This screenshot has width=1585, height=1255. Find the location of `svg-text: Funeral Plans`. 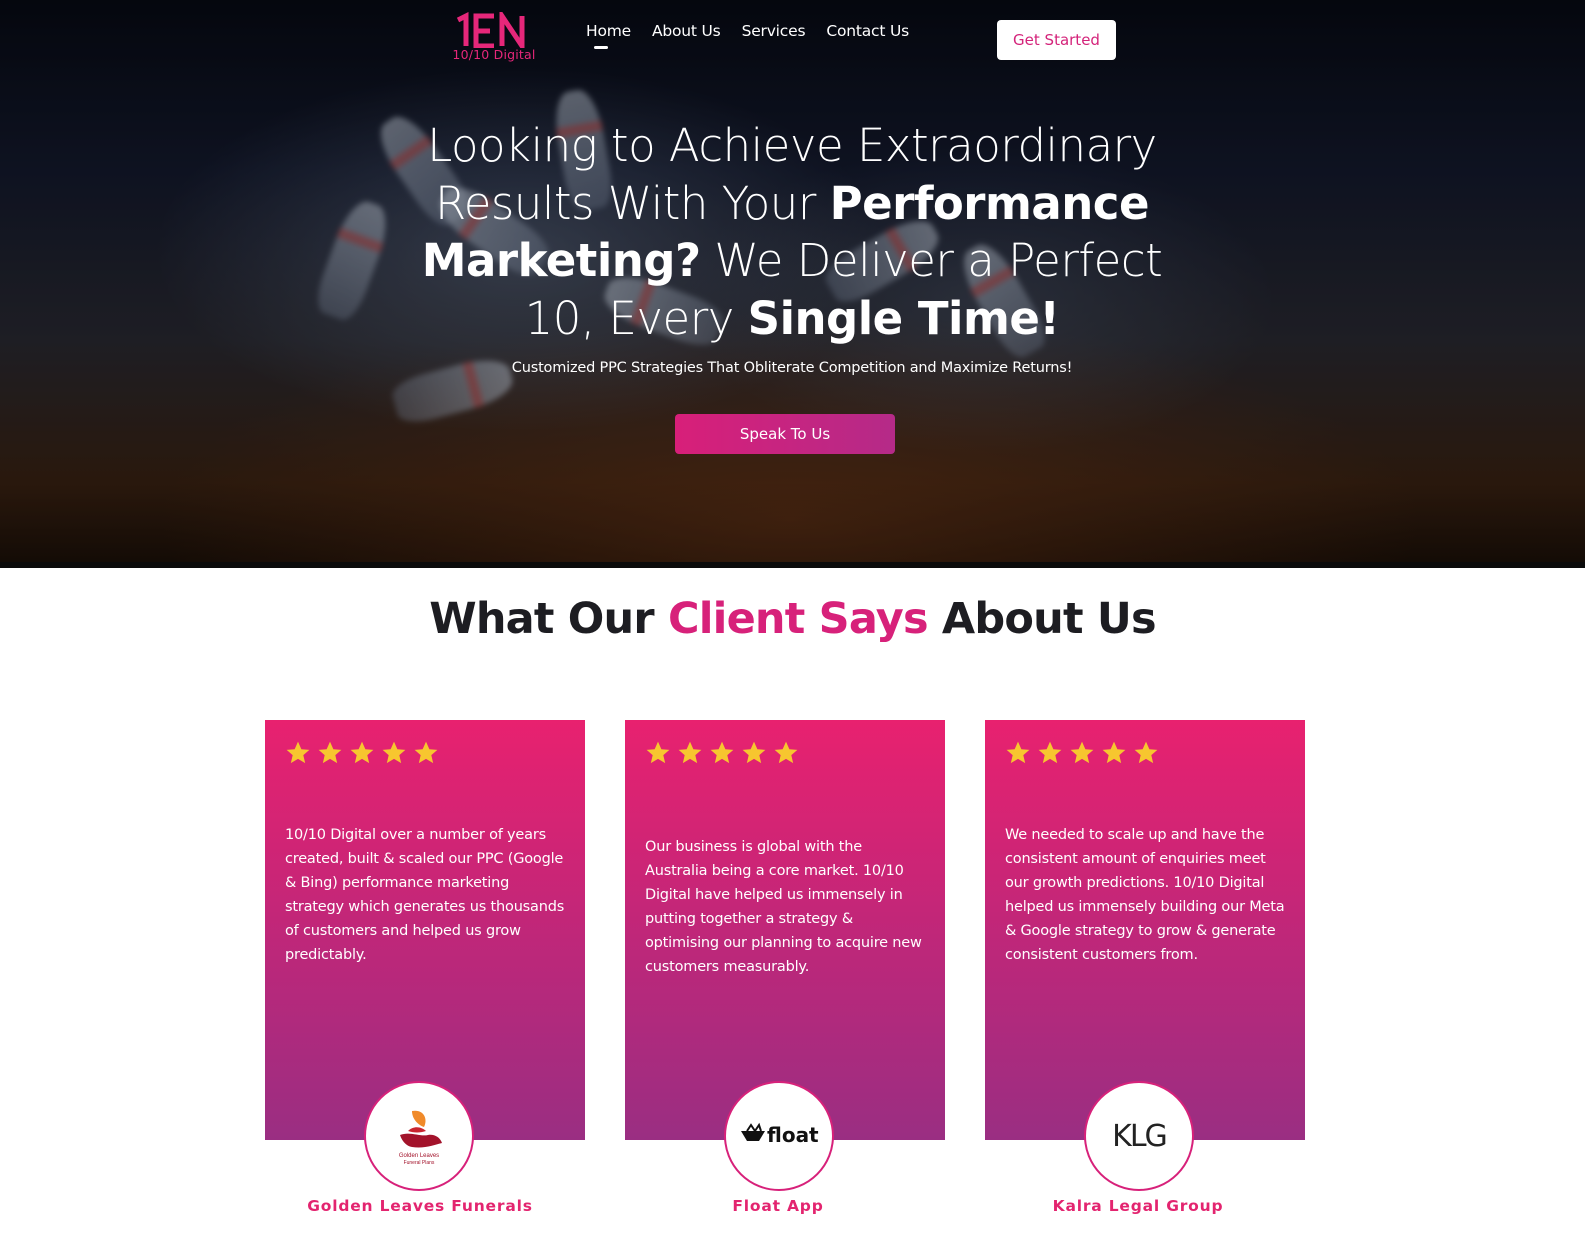

svg-text: Funeral Plans is located at coordinates (419, 1163).